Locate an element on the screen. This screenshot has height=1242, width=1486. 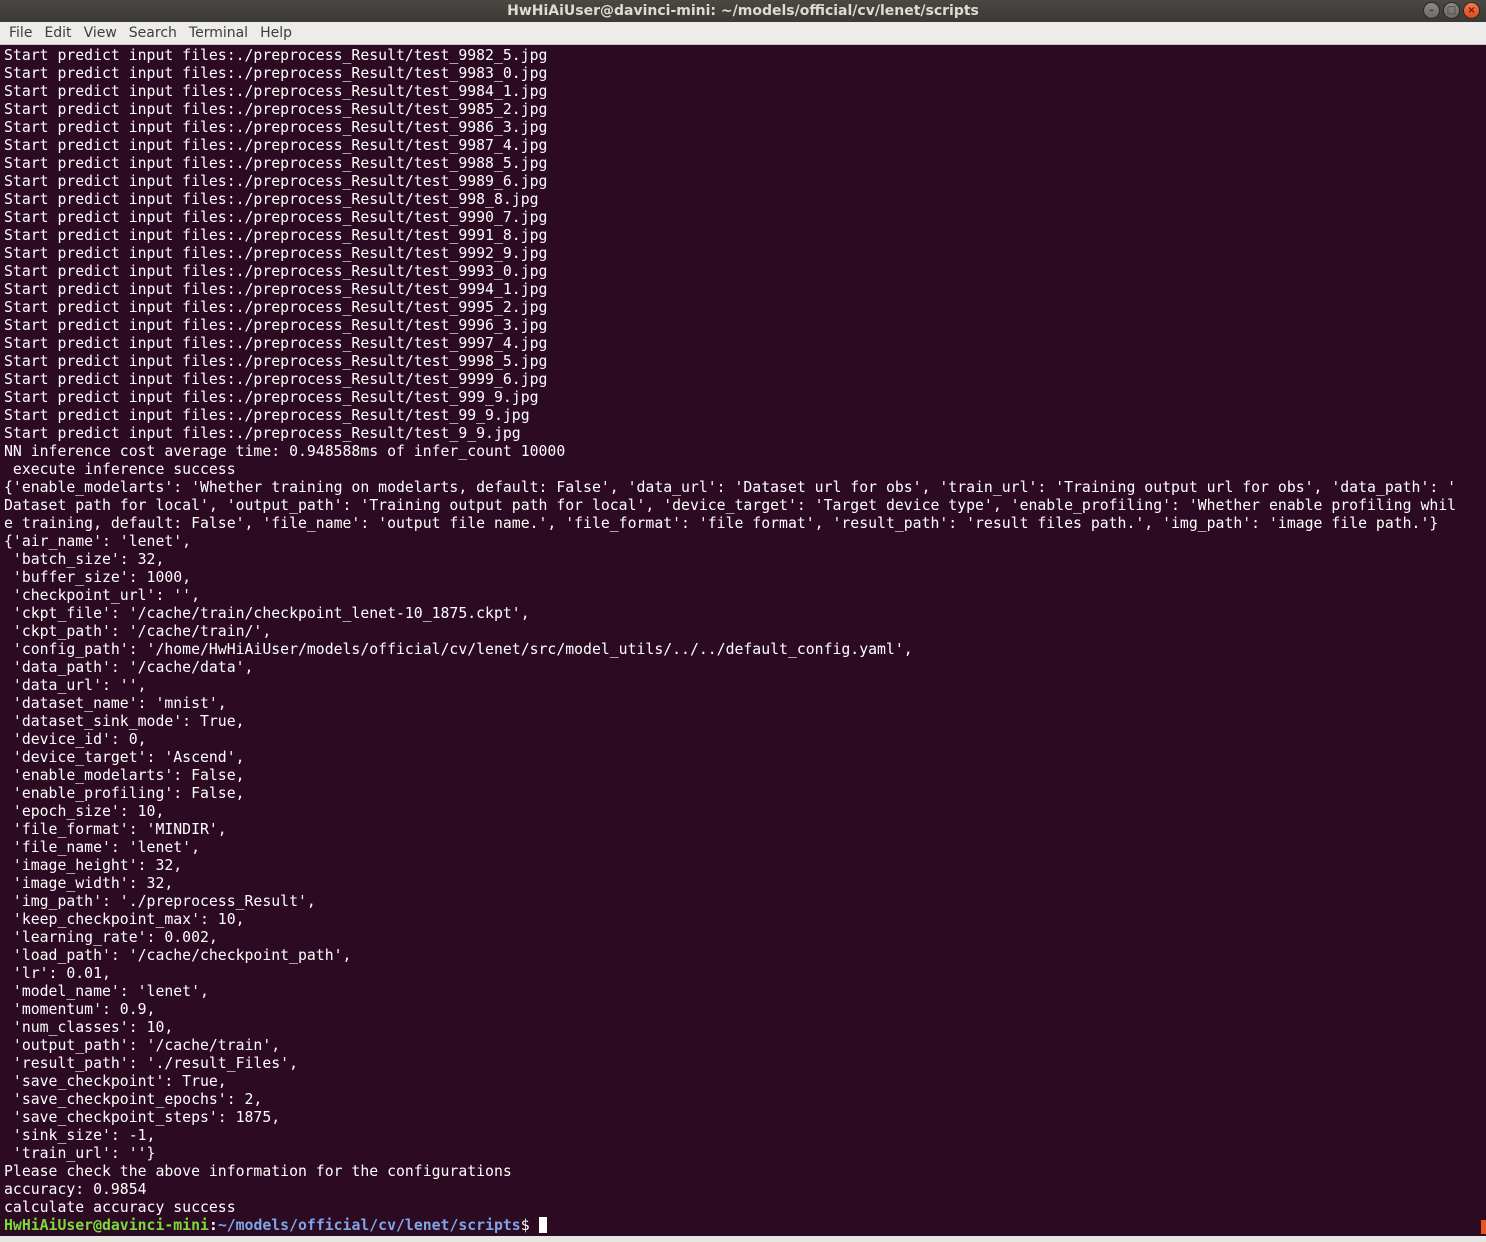
output-line: accuracy: 0.9854 is located at coordinates (75, 1189).